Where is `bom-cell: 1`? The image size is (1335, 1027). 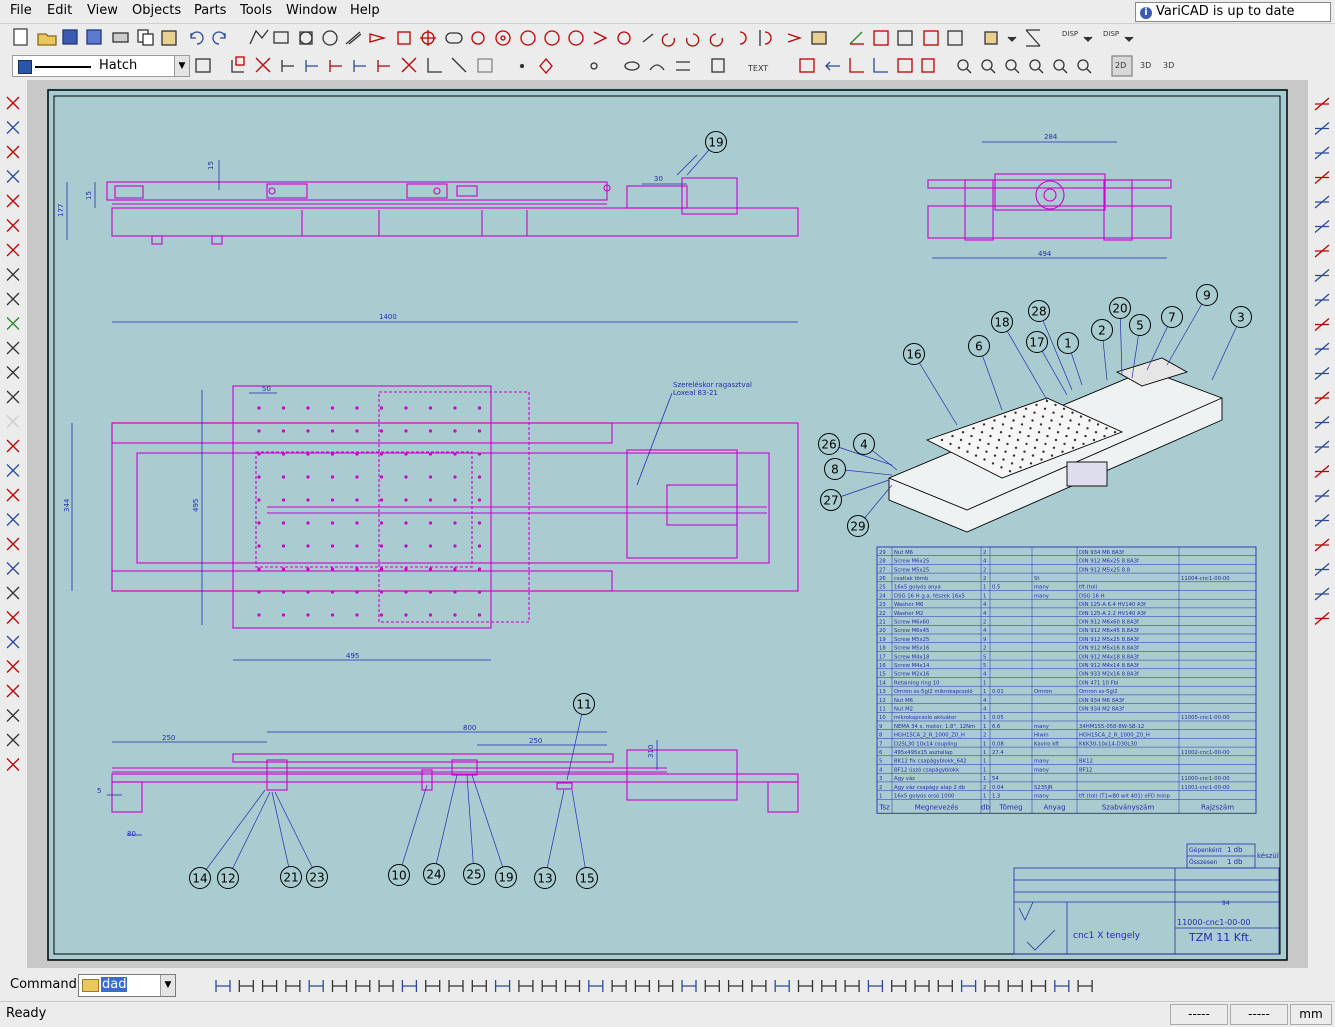
bom-cell: 1 is located at coordinates (984, 762).